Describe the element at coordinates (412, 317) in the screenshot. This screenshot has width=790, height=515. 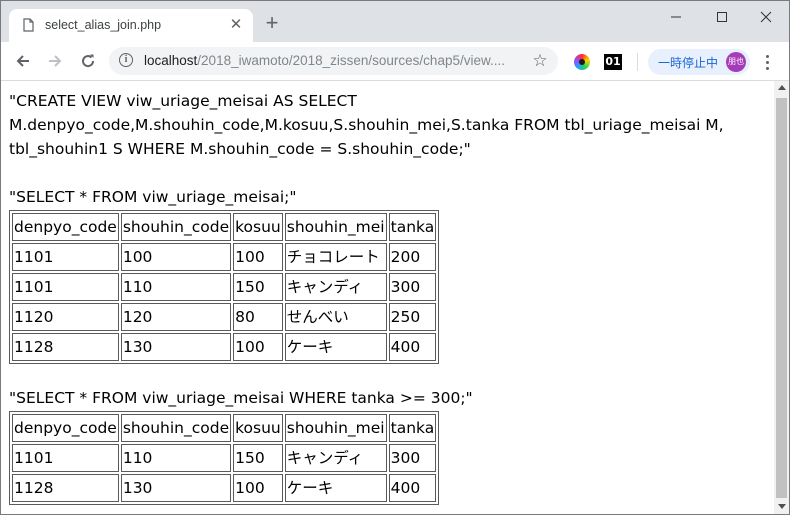
I see `table-cell: 250` at that location.